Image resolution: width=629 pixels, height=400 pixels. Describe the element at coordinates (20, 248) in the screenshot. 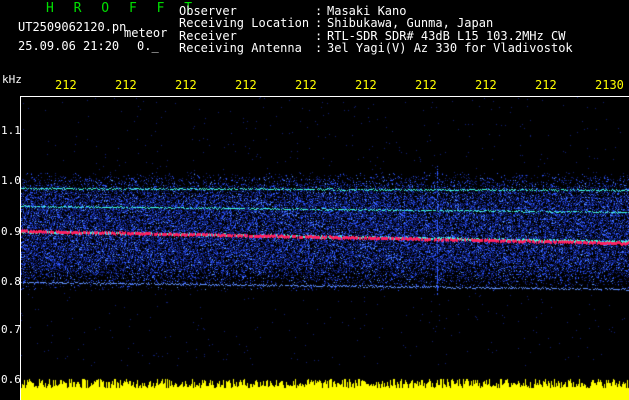

I see `plot-left-border` at that location.